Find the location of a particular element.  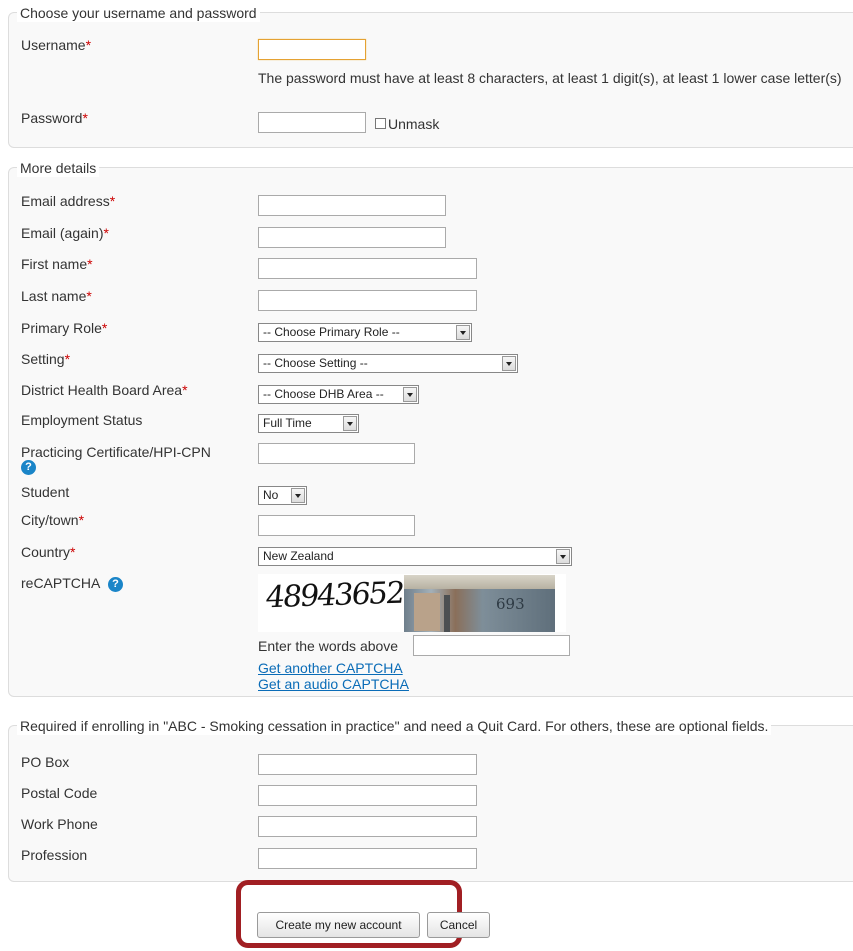

po-box-input is located at coordinates (367, 764).